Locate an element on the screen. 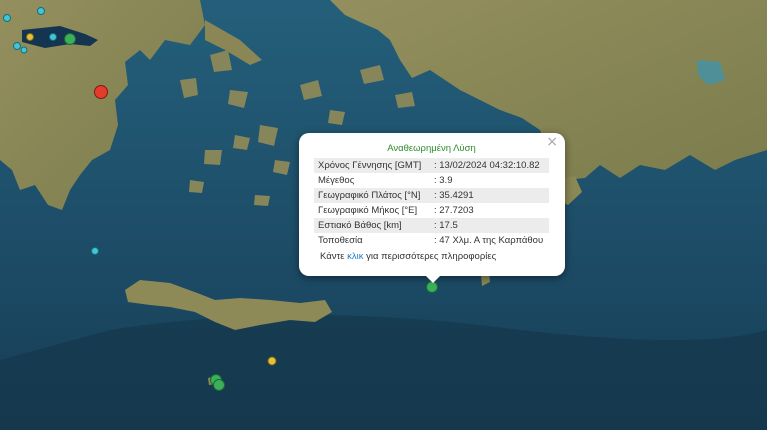 The width and height of the screenshot is (767, 430). info-row: Γεωγραφικό Πλάτος [°N]: 35.4291 is located at coordinates (431, 195).